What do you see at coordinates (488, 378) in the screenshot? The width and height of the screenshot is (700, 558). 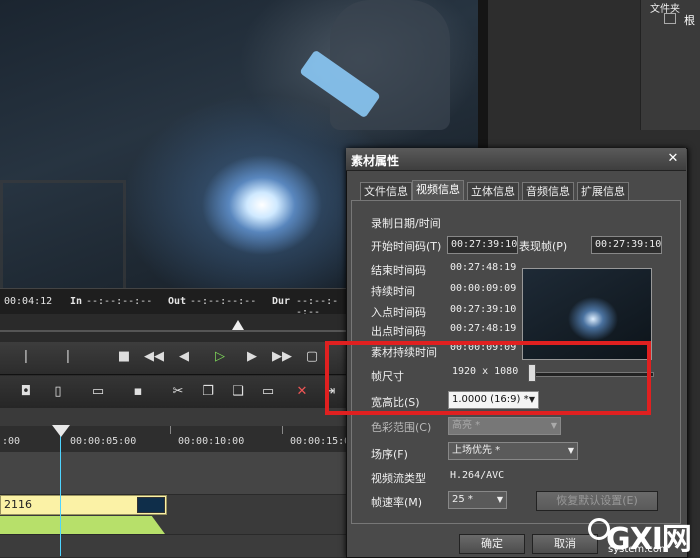 I see `highlight-annotation` at bounding box center [488, 378].